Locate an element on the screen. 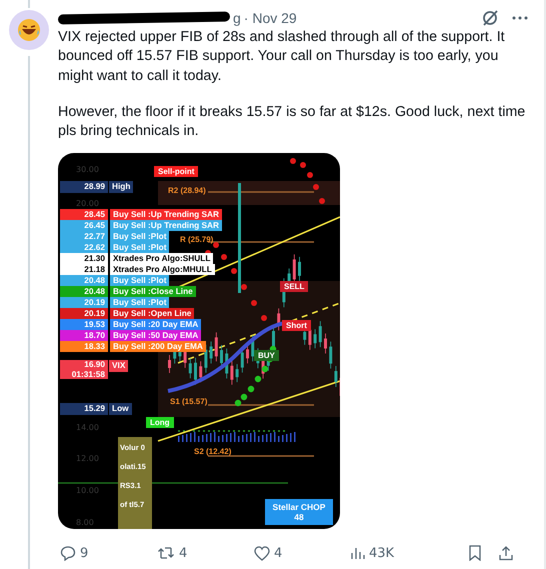 The height and width of the screenshot is (569, 546). level-price: 18.33 is located at coordinates (84, 346).